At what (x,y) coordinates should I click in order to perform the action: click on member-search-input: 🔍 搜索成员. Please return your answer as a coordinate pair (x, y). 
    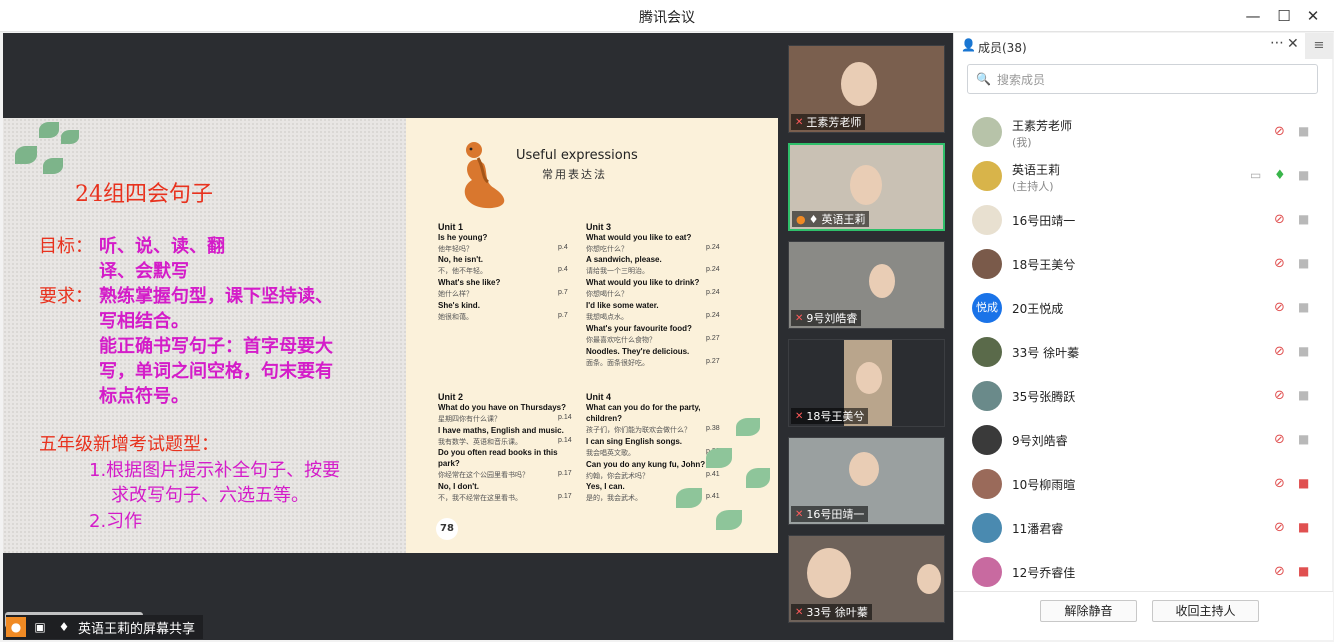
    Looking at the image, I should click on (1142, 79).